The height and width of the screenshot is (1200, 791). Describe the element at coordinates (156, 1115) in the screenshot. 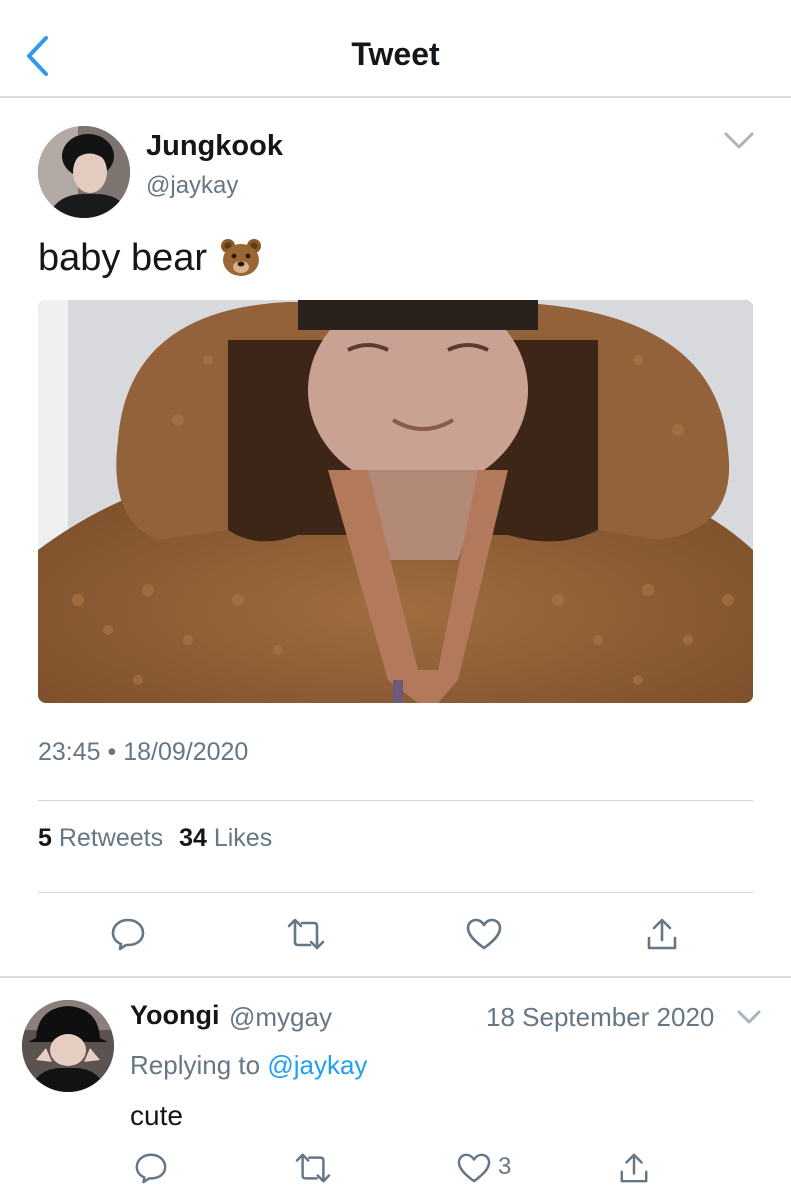

I see `reply-text: cute` at that location.